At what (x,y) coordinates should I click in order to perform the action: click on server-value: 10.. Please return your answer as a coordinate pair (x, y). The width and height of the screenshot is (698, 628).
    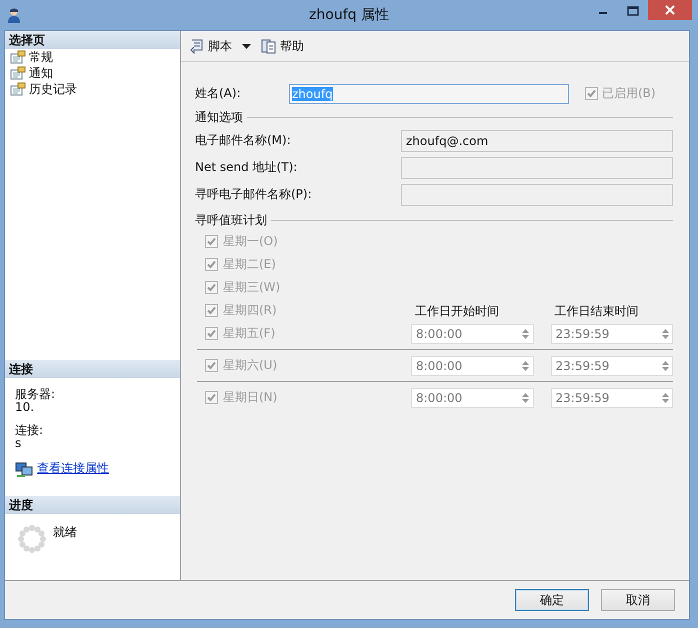
    Looking at the image, I should click on (25, 407).